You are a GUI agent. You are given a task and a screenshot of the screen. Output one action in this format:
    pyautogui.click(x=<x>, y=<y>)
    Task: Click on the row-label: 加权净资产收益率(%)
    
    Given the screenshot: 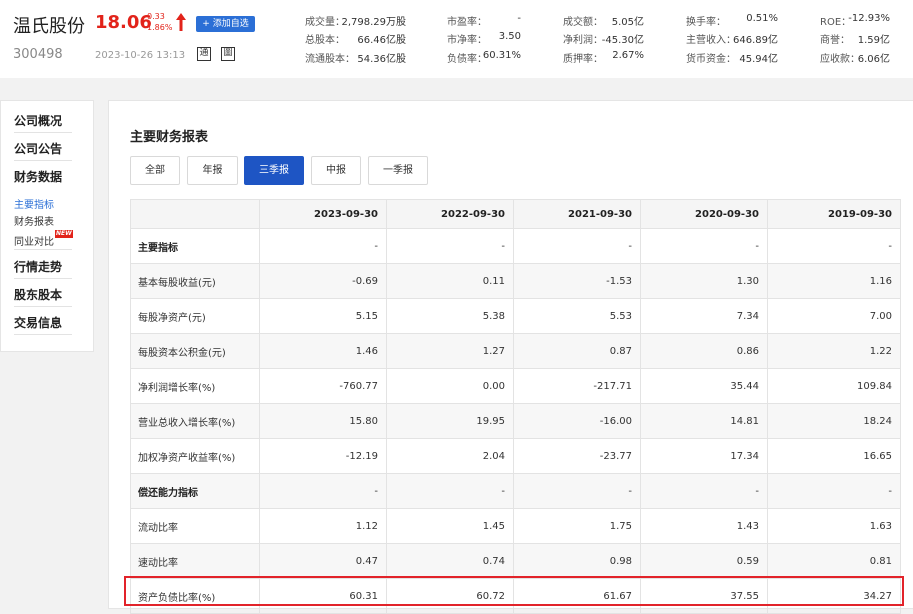 What is the action you would take?
    pyautogui.click(x=195, y=456)
    